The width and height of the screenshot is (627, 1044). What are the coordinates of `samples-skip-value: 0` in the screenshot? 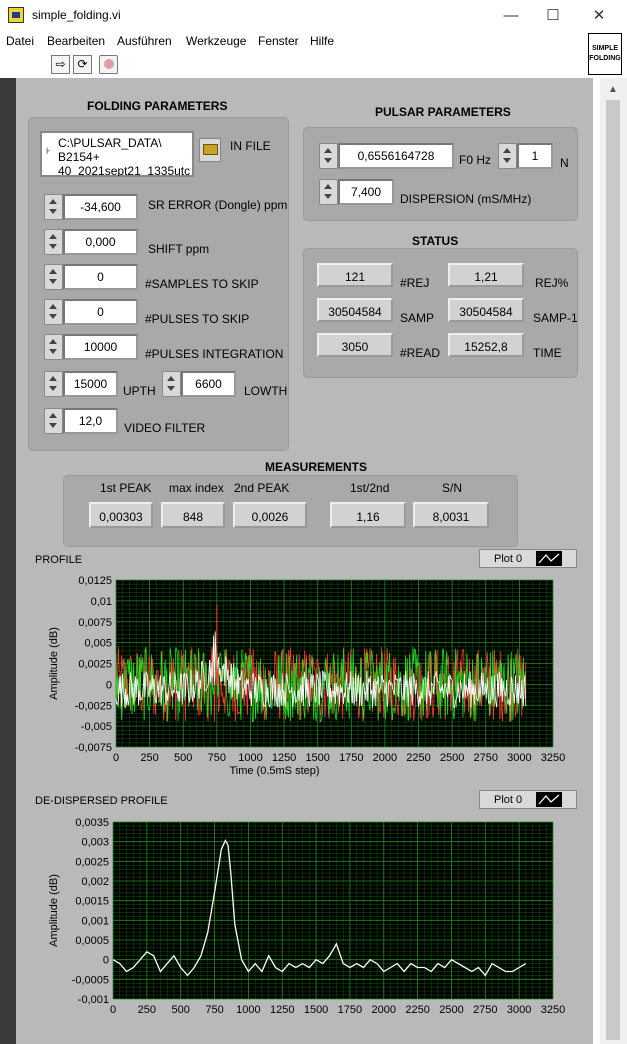 It's located at (100, 277).